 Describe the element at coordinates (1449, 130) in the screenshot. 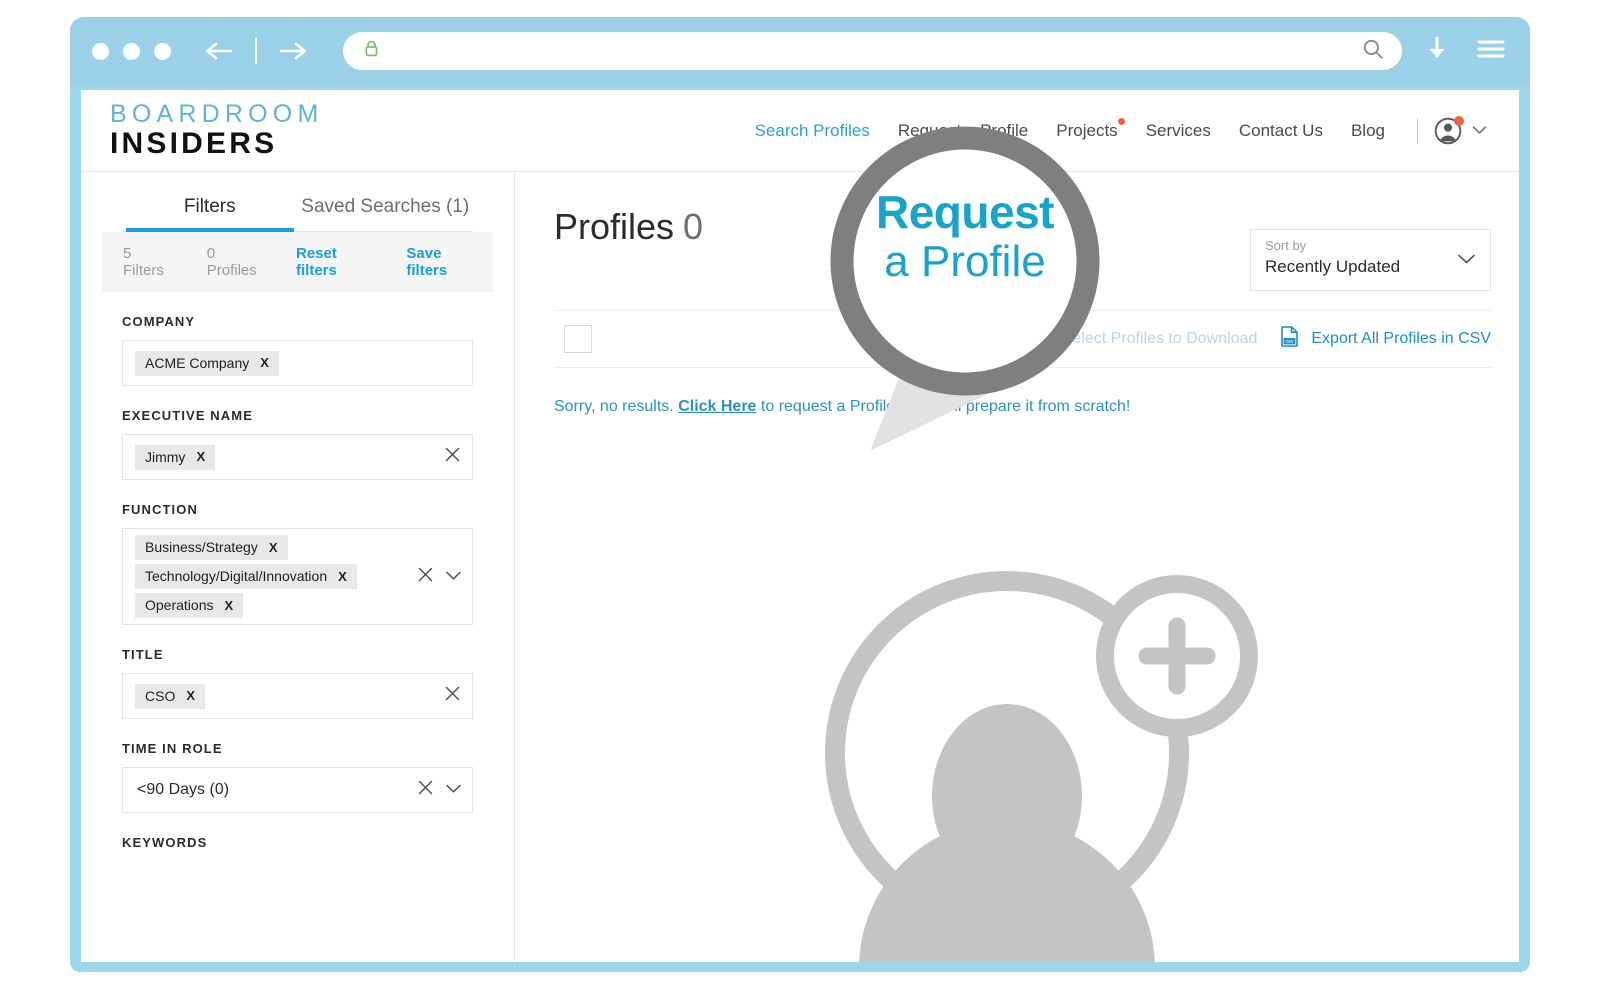

I see `user-avatar-icon` at that location.